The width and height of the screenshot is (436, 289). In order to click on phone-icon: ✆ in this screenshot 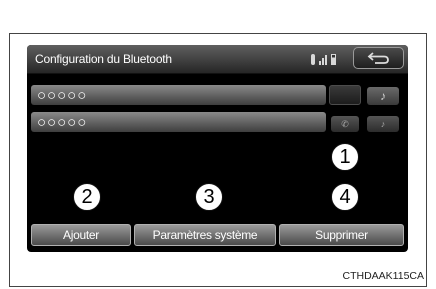, I will do `click(345, 124)`.